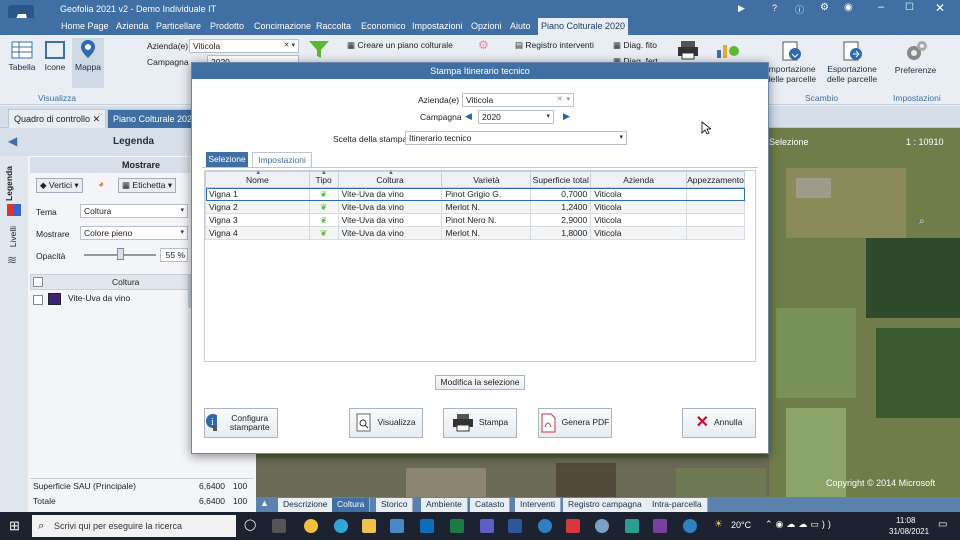 The image size is (960, 540). What do you see at coordinates (57, 118) in the screenshot?
I see `tab-quadro-controllo: Quadro di controllo ✕` at bounding box center [57, 118].